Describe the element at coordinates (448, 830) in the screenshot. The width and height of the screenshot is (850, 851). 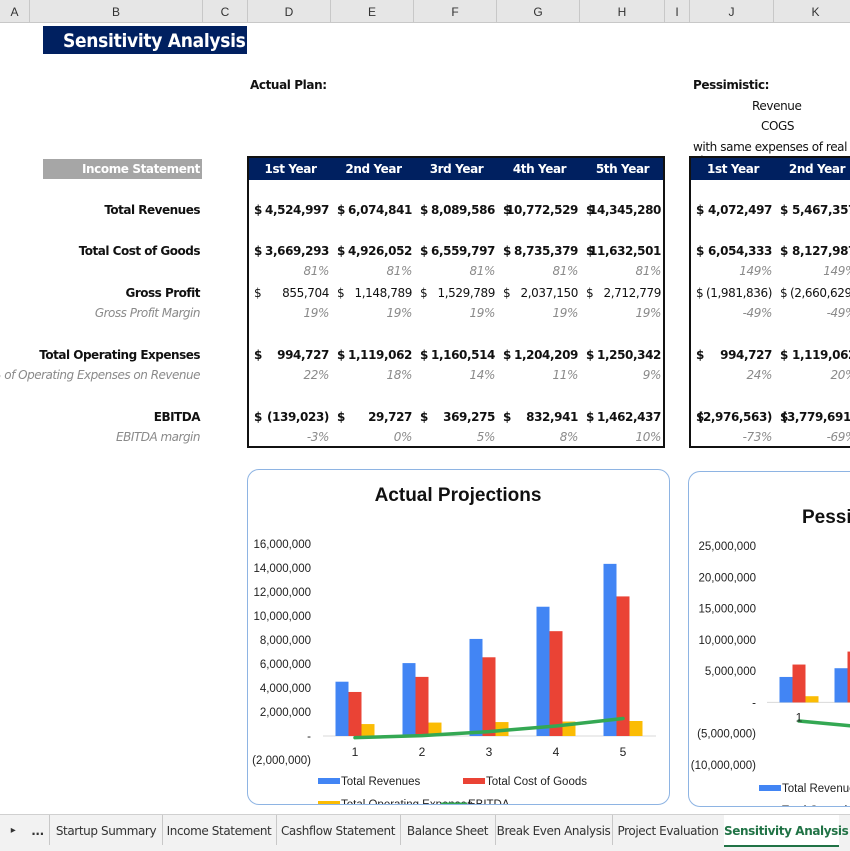
I see `sheet-tab-balance-sheet: Balance Sheet` at that location.